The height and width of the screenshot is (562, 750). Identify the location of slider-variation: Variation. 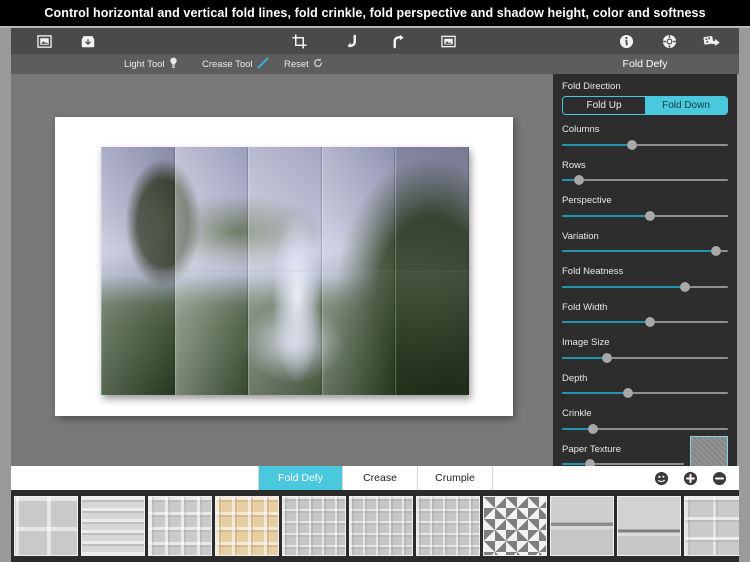
(645, 244).